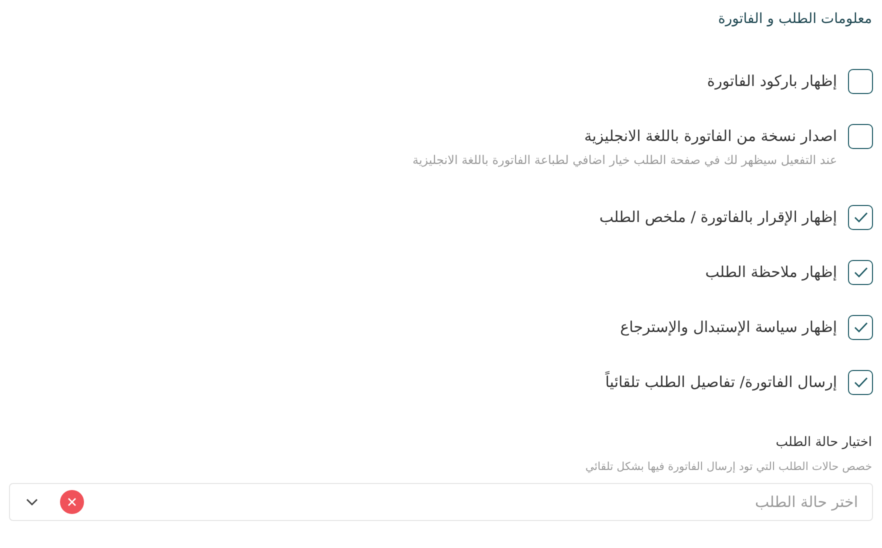 This screenshot has height=548, width=882. I want to click on status-select: اختر حالة الطلب, so click(441, 502).